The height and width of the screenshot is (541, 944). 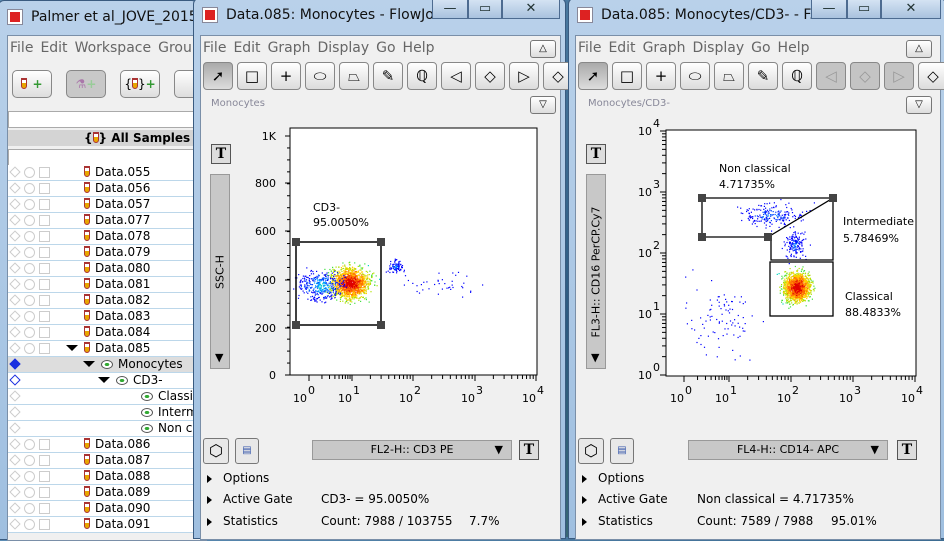 I want to click on y-tick-label: 10, so click(x=645, y=253).